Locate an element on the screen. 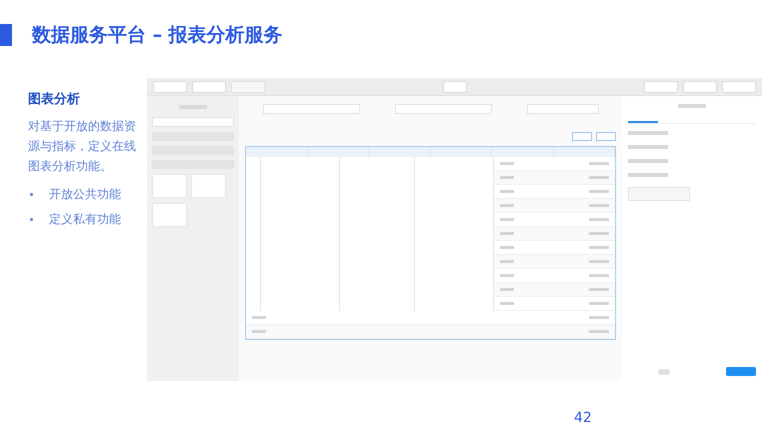  section-heading: 图表分析 is located at coordinates (54, 99).